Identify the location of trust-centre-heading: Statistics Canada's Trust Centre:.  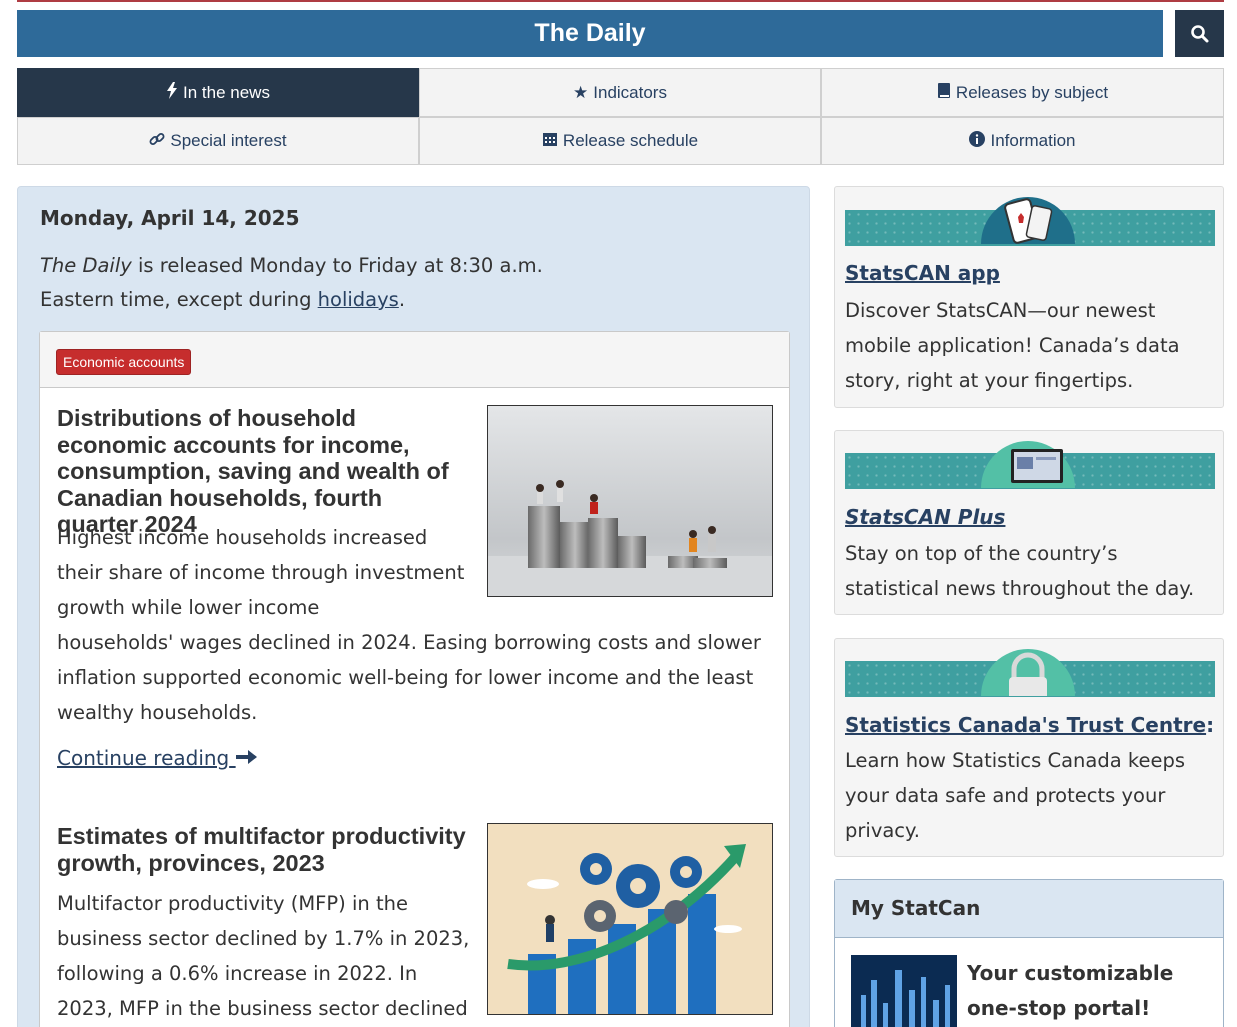
(1029, 725).